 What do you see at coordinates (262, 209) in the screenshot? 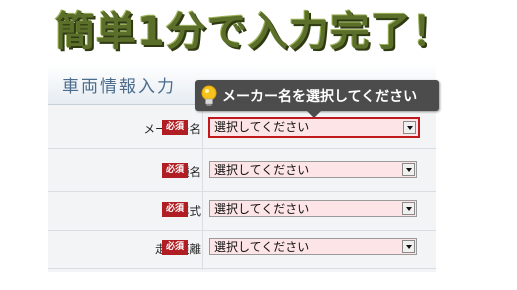
I see `year-select-value: 選択してください` at bounding box center [262, 209].